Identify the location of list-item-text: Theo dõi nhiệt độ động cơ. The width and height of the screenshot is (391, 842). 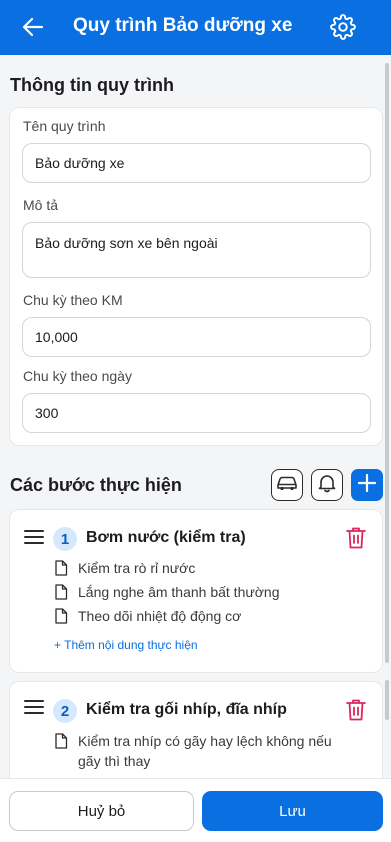
(160, 616).